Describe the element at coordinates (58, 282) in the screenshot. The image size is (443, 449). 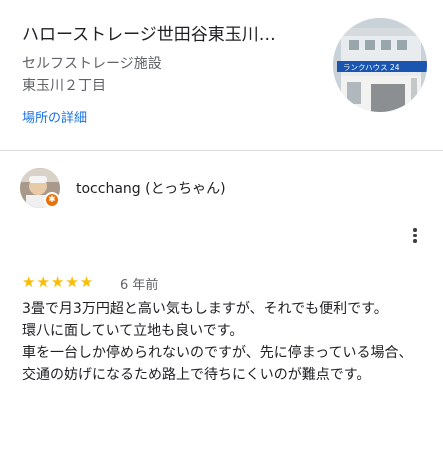
I see `star-rating: ★★★★★` at that location.